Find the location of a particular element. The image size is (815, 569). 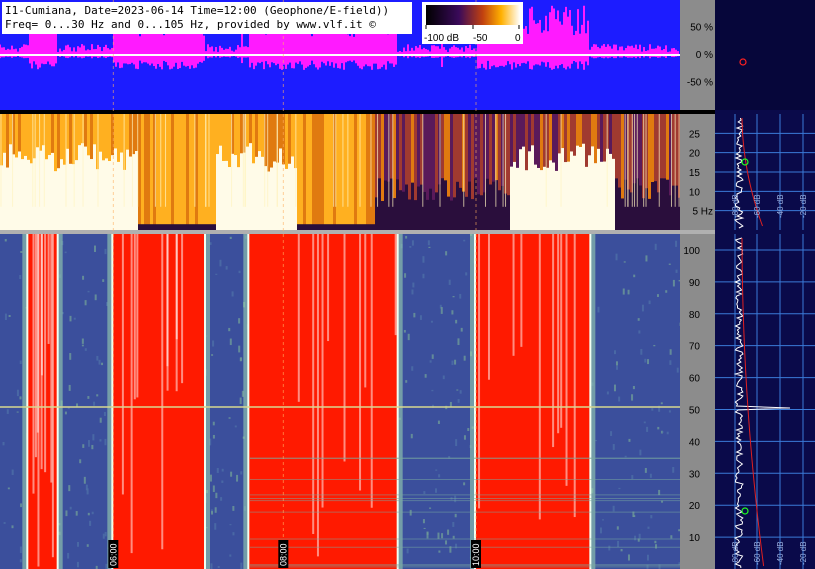

lower-tick-label: 30 is located at coordinates (695, 474).